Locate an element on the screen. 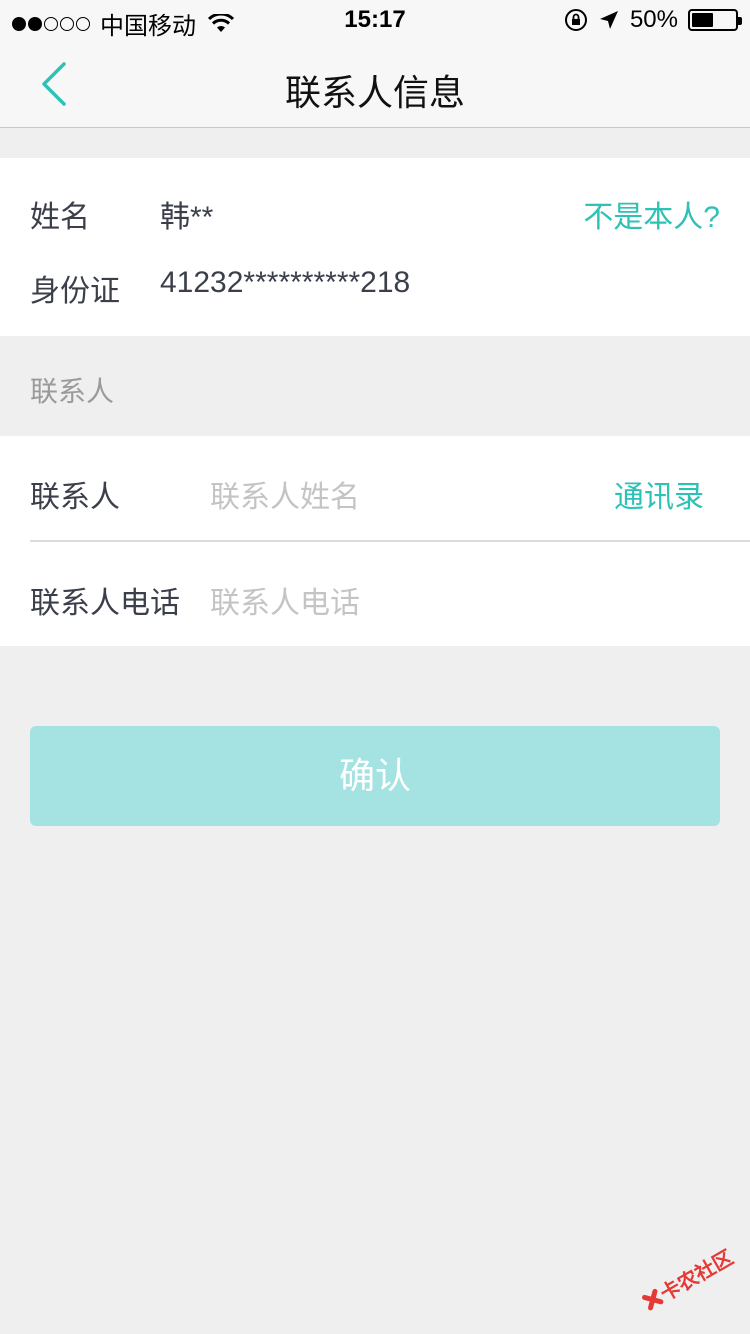 The image size is (750, 1334). contact-phone-input: 联系人电话 is located at coordinates (285, 600).